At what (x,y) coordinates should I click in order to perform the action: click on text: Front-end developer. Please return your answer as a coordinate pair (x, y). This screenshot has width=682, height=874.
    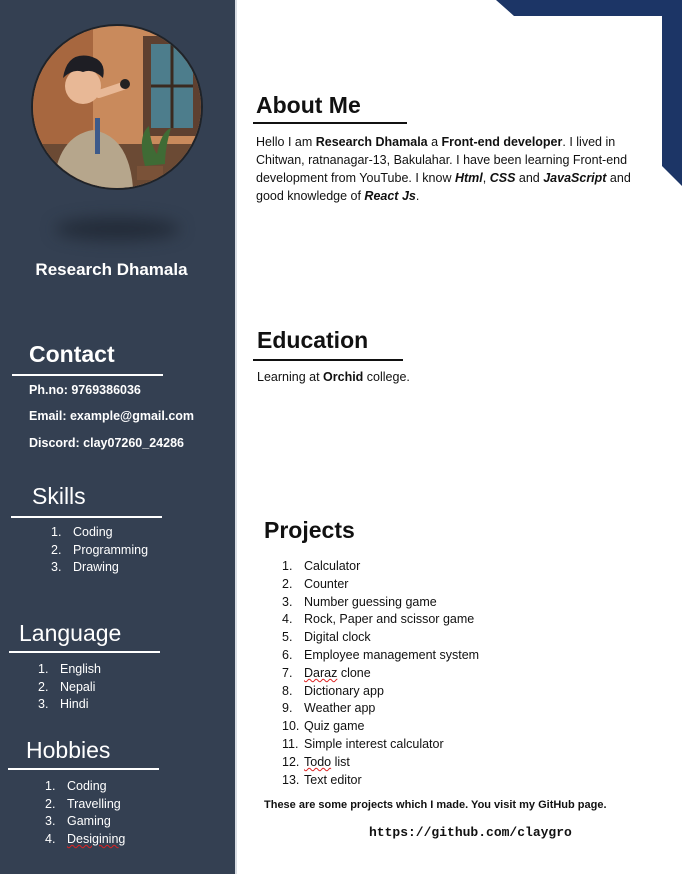
    Looking at the image, I should click on (502, 142).